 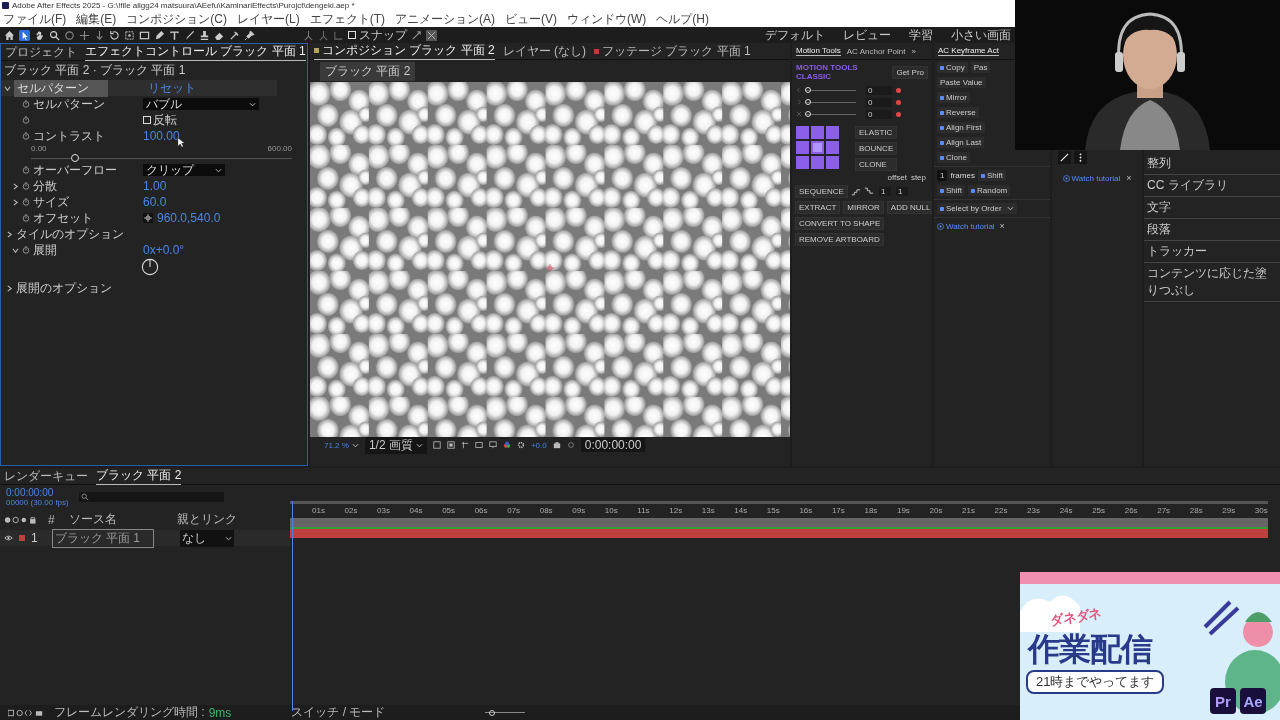 I want to click on paste-value-button: Paste Value, so click(x=961, y=82).